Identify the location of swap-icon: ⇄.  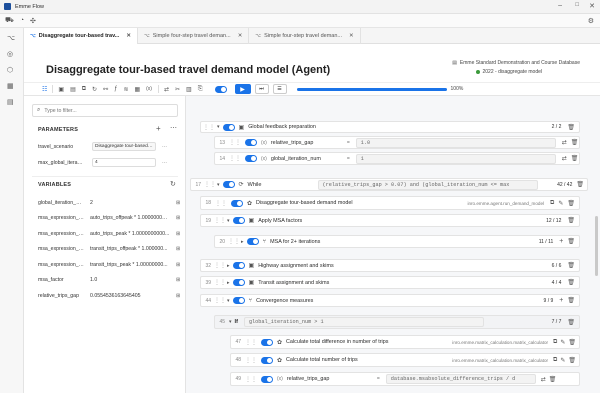
(564, 142).